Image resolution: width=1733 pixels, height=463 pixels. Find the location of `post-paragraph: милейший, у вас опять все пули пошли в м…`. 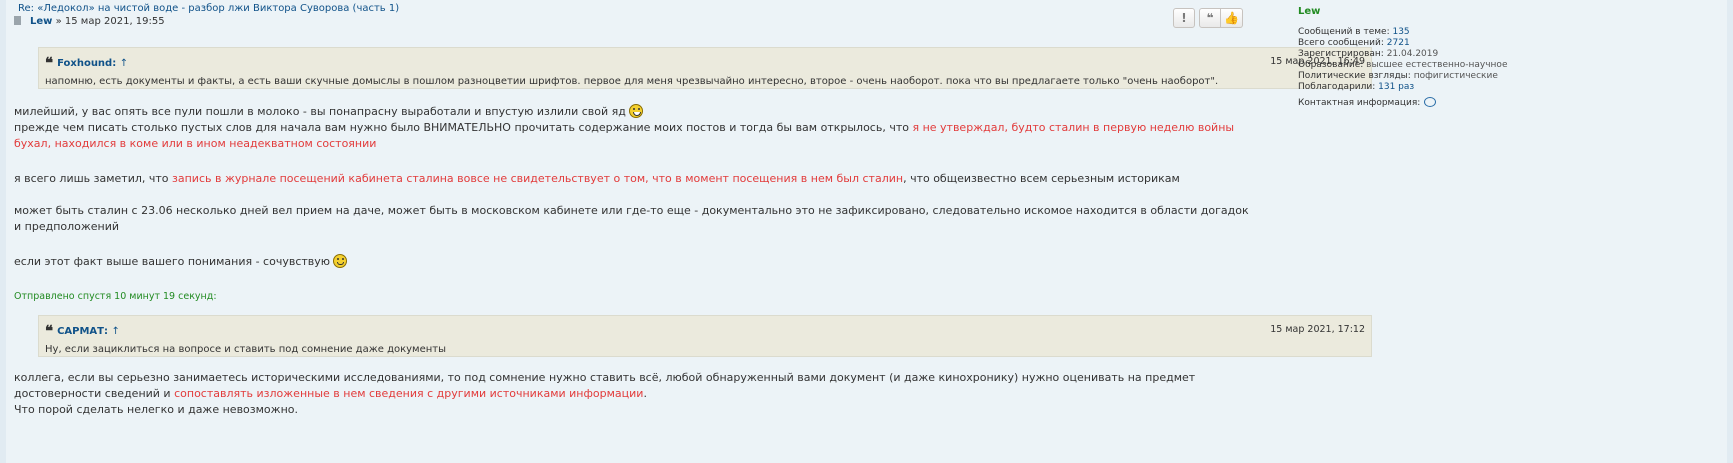

post-paragraph: милейший, у вас опять все пули пошли в м… is located at coordinates (636, 128).